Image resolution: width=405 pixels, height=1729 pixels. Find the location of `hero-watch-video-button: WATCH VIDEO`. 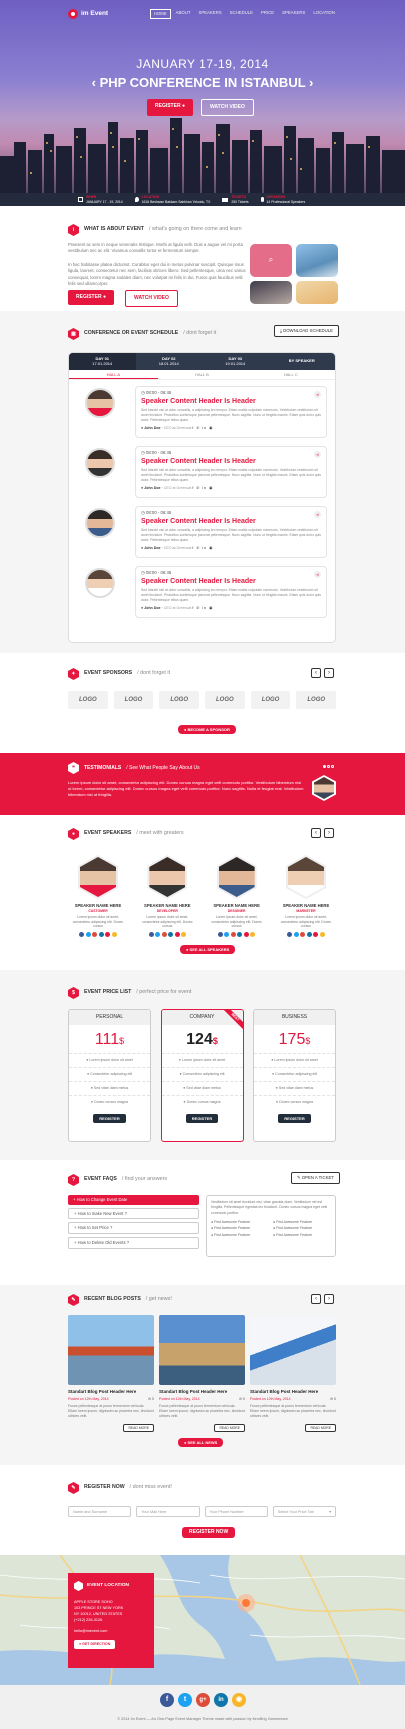

hero-watch-video-button: WATCH VIDEO is located at coordinates (227, 107).